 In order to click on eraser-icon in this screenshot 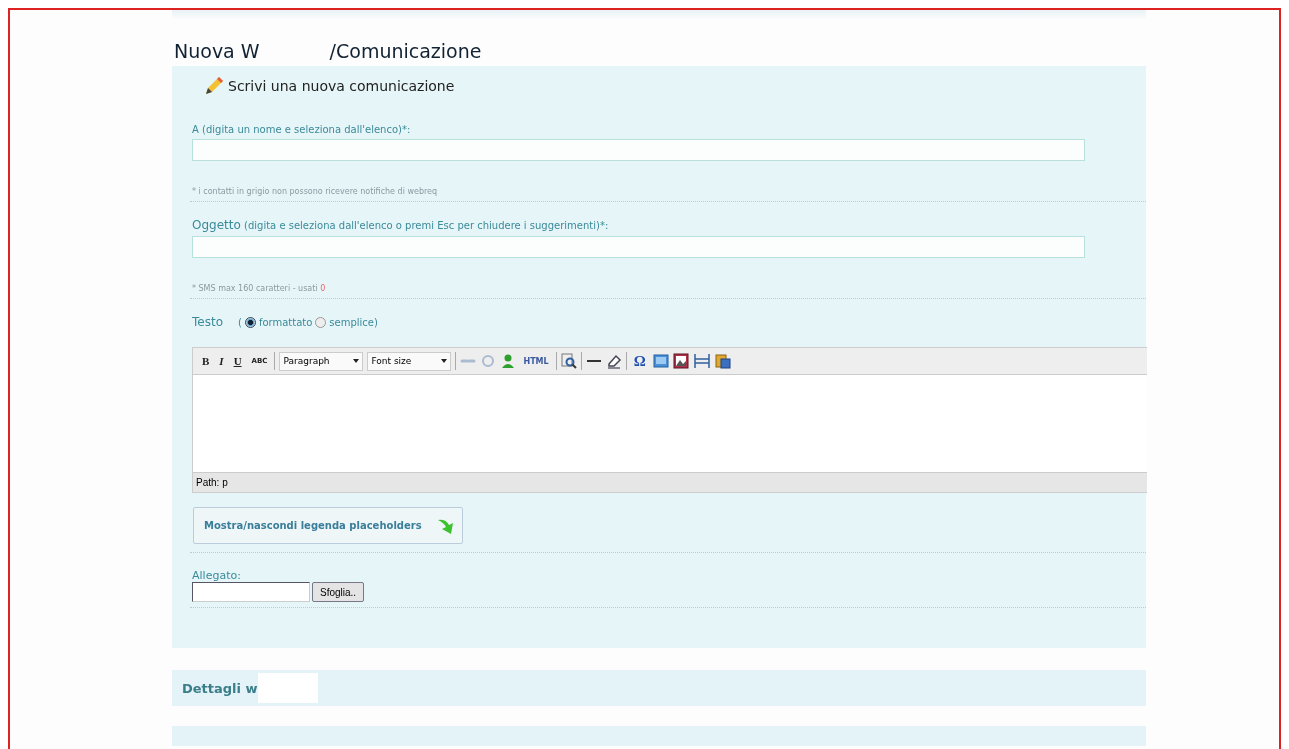, I will do `click(613, 361)`.